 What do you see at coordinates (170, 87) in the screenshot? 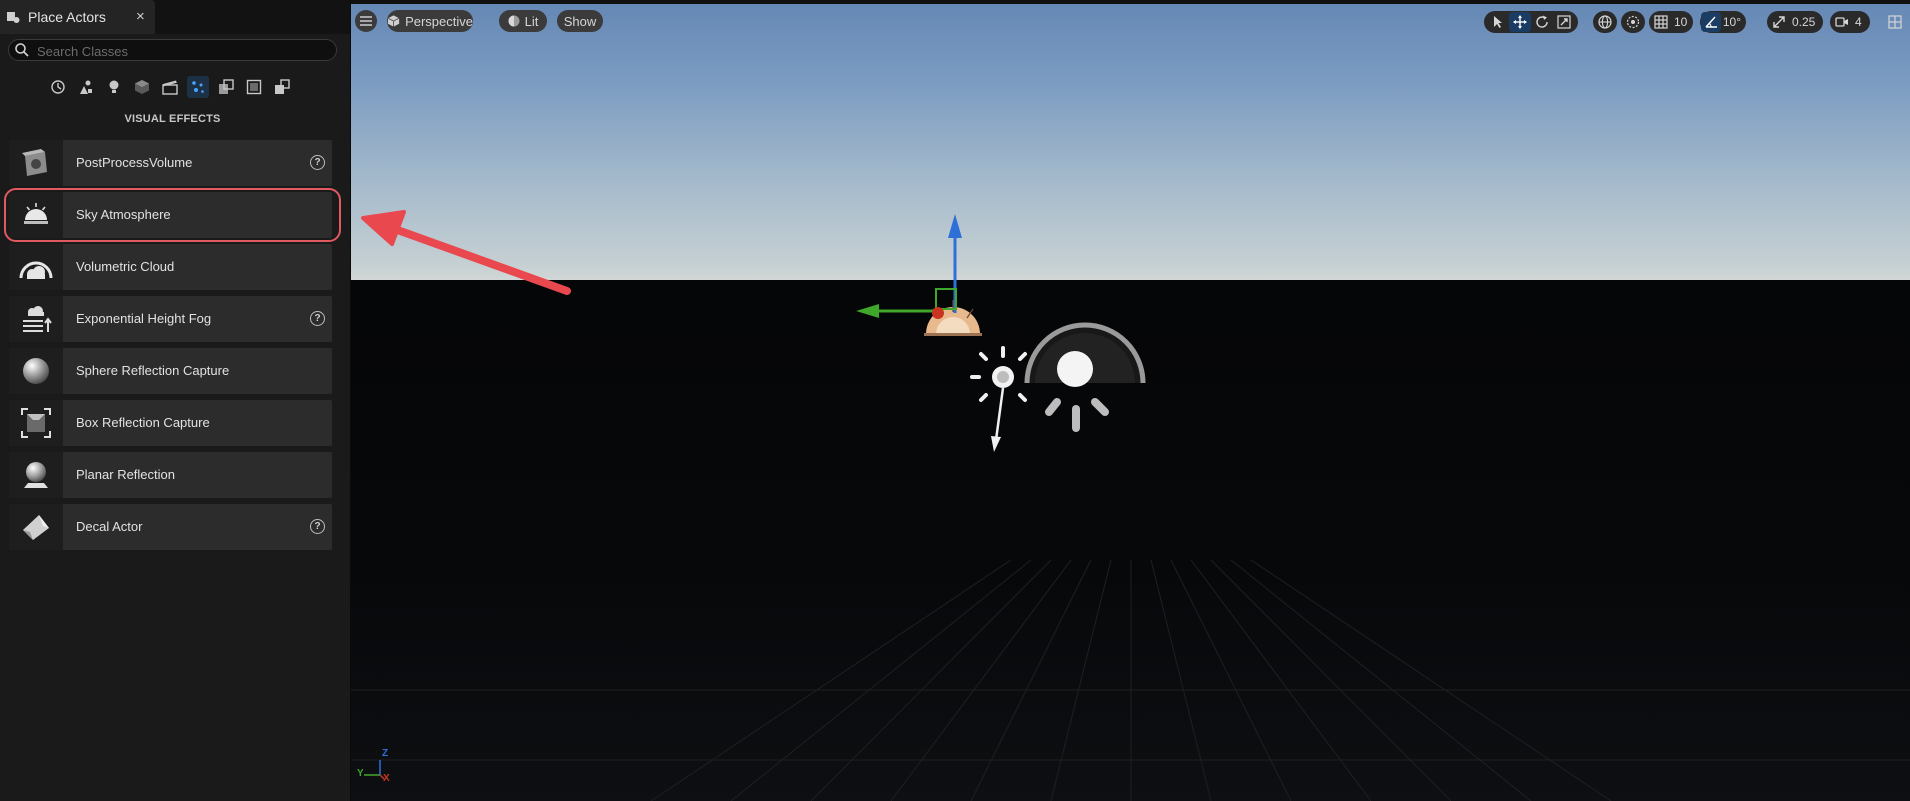
I see `cinematic-icon` at bounding box center [170, 87].